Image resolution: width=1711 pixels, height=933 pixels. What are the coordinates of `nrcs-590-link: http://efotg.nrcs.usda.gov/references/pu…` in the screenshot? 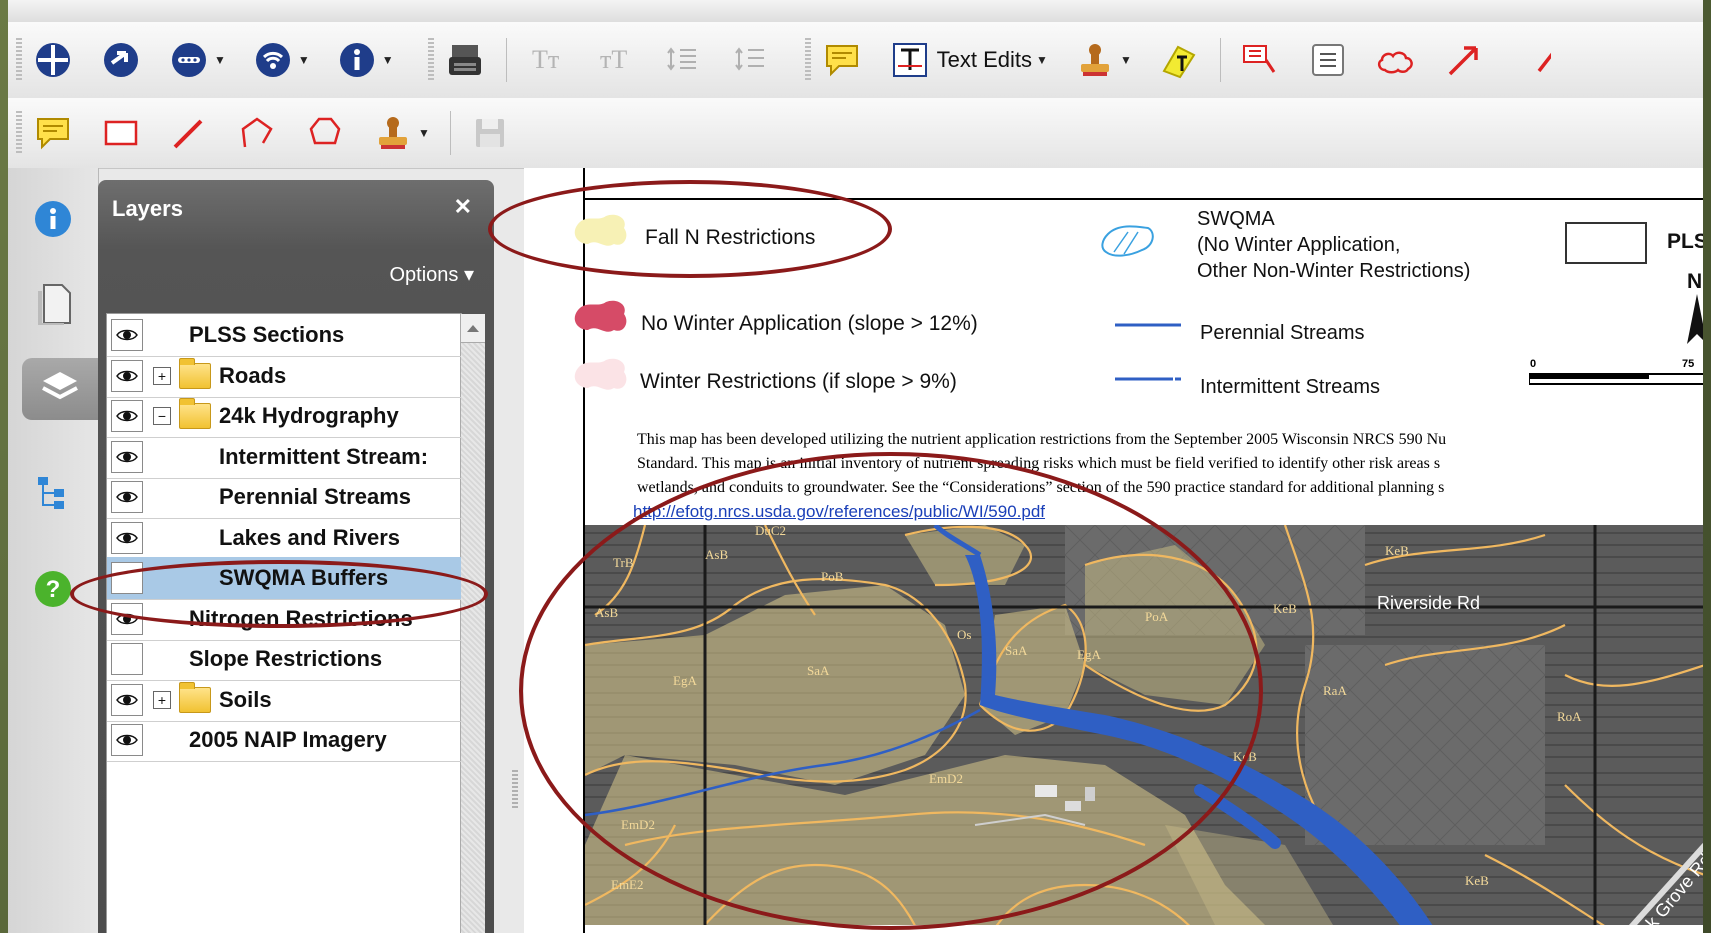 It's located at (839, 512).